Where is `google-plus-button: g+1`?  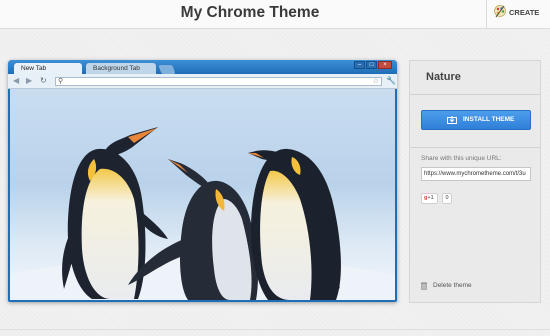 google-plus-button: g+1 is located at coordinates (429, 198).